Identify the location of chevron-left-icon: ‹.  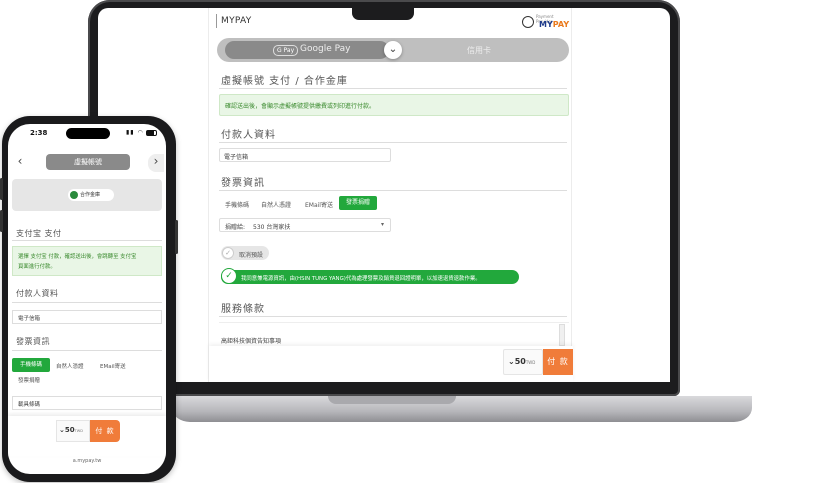
(20, 163).